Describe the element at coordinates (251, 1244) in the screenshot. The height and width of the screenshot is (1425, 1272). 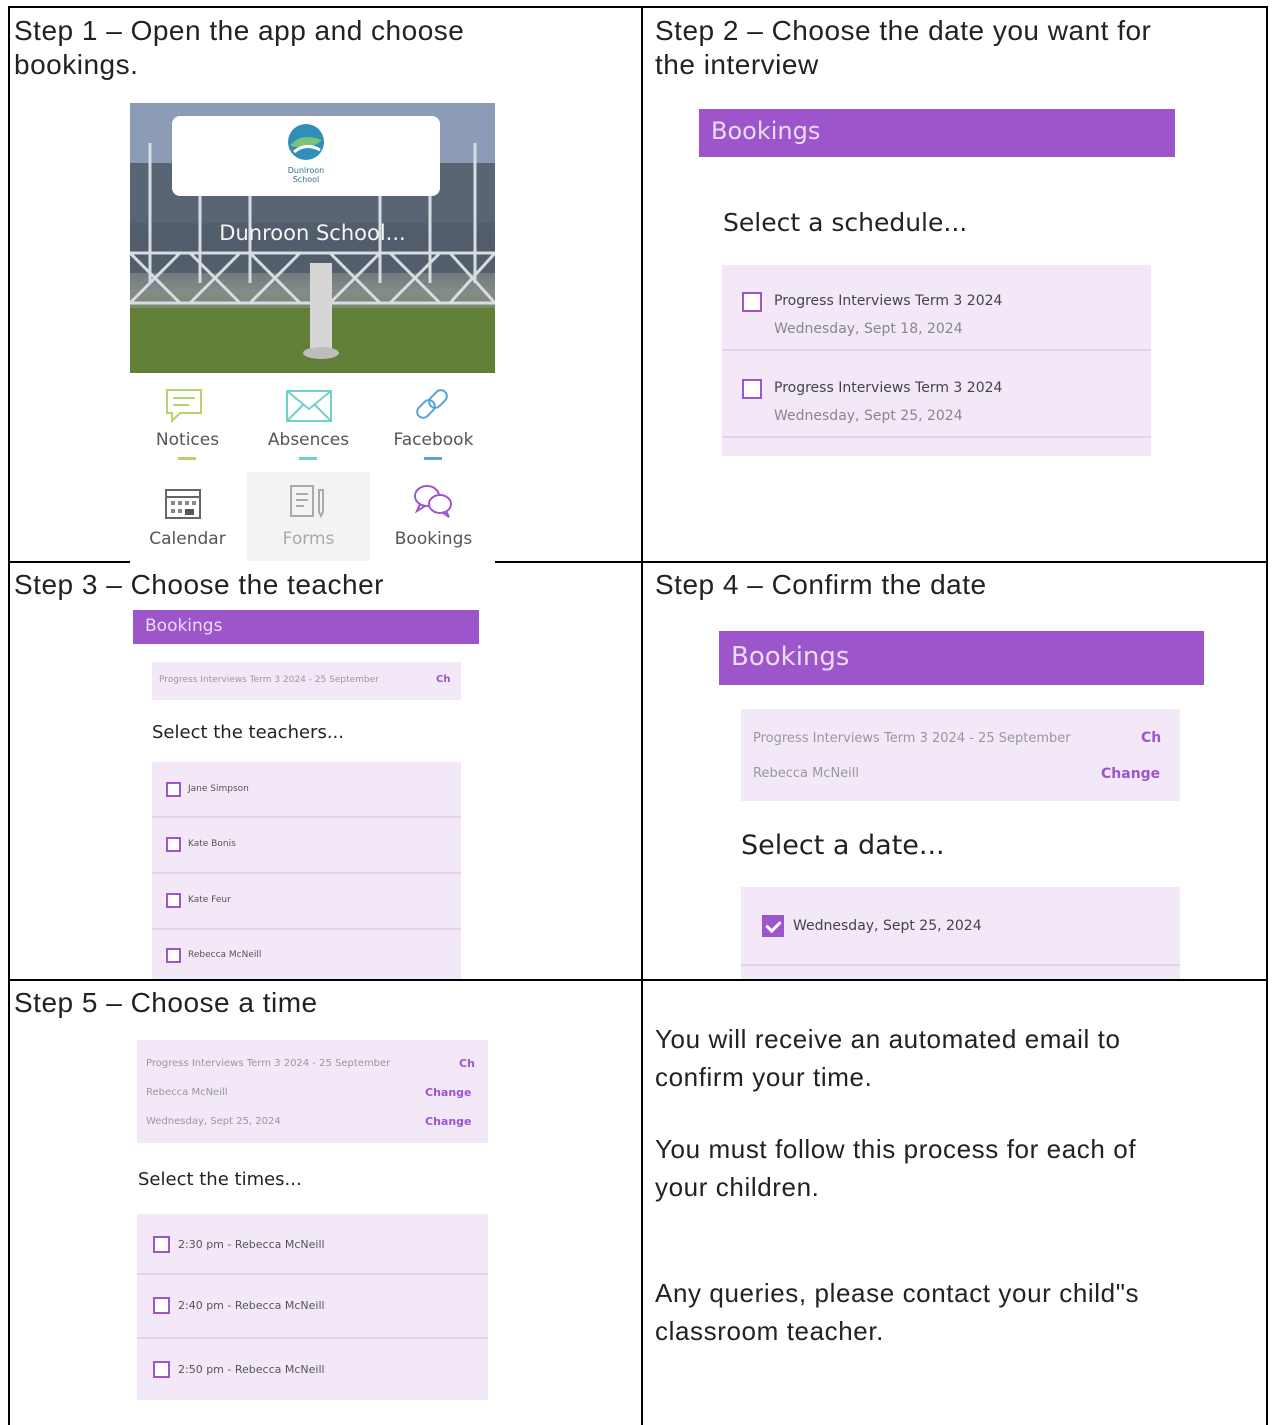
I see `time-label: 2:30 pm - Rebecca McNeill` at that location.